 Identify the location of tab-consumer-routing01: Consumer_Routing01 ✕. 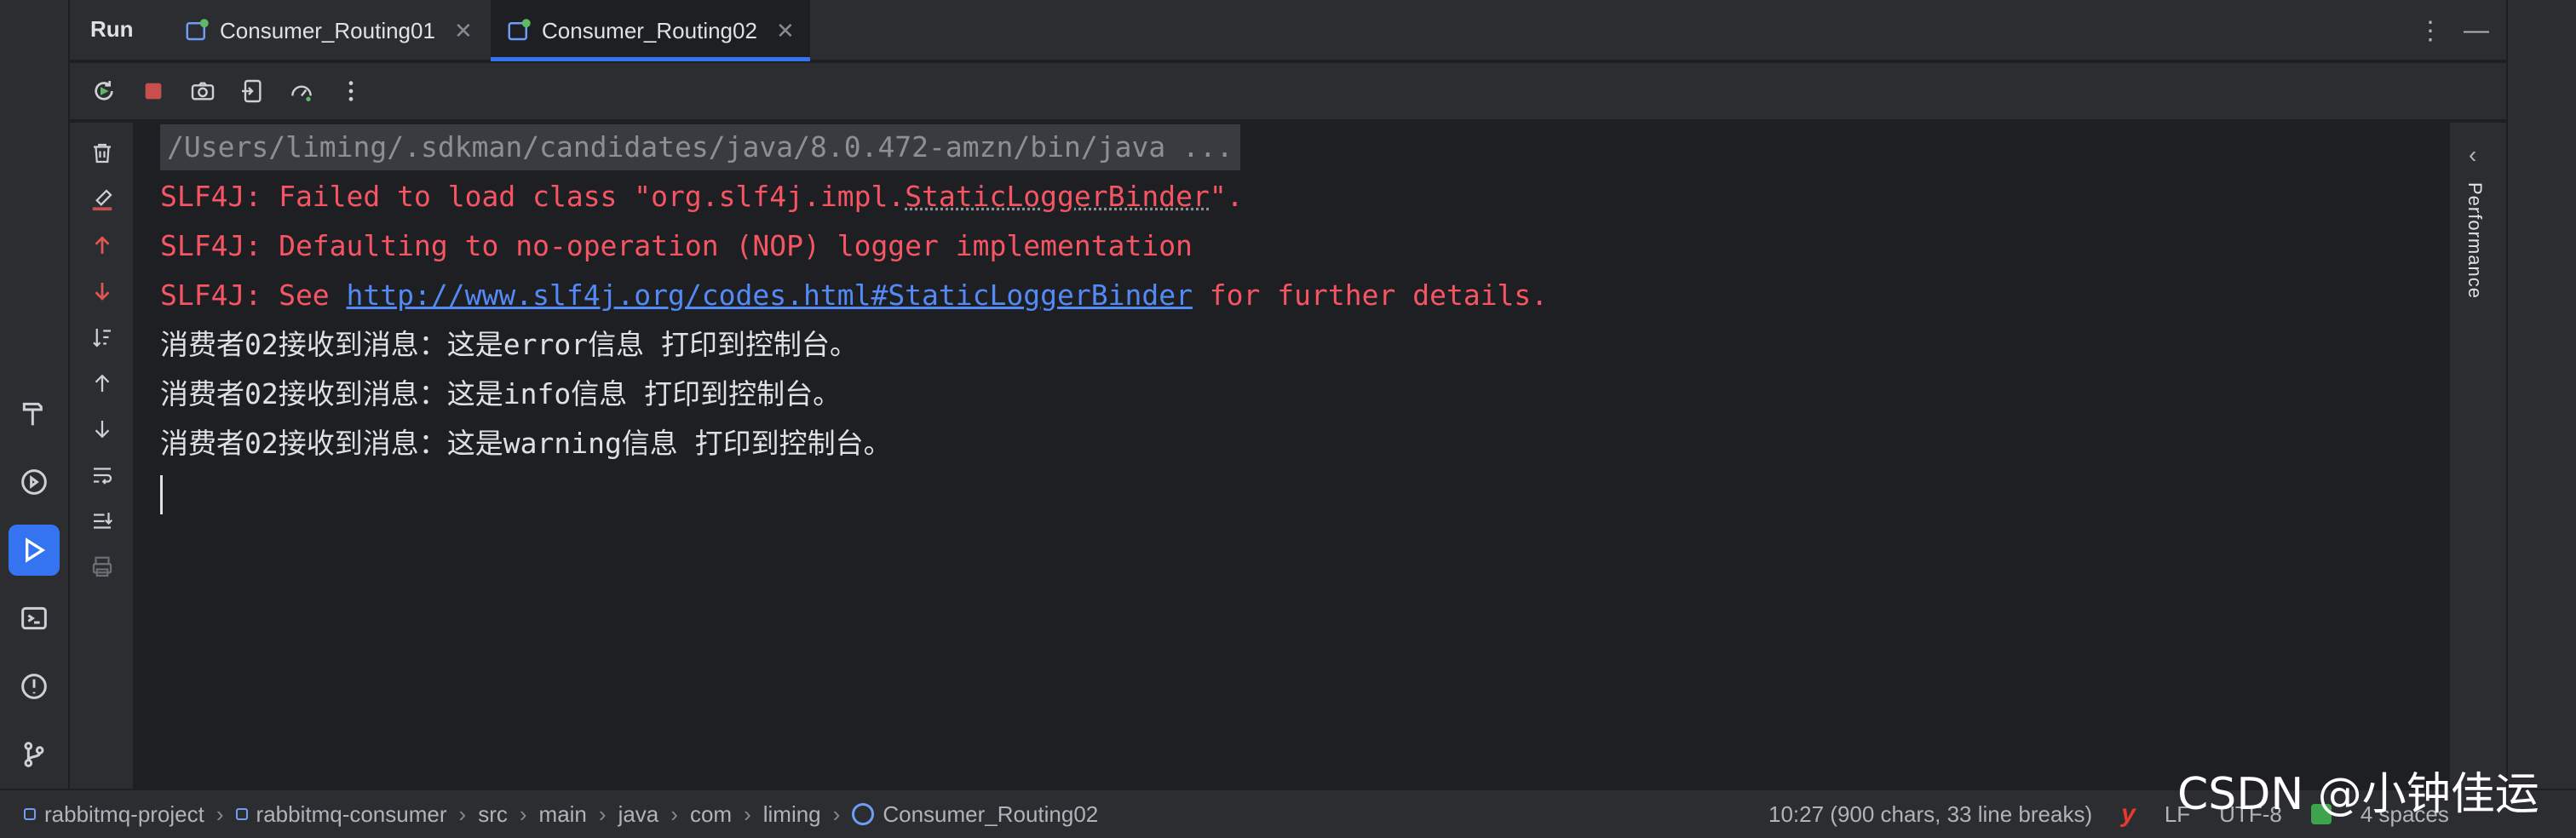
(329, 30).